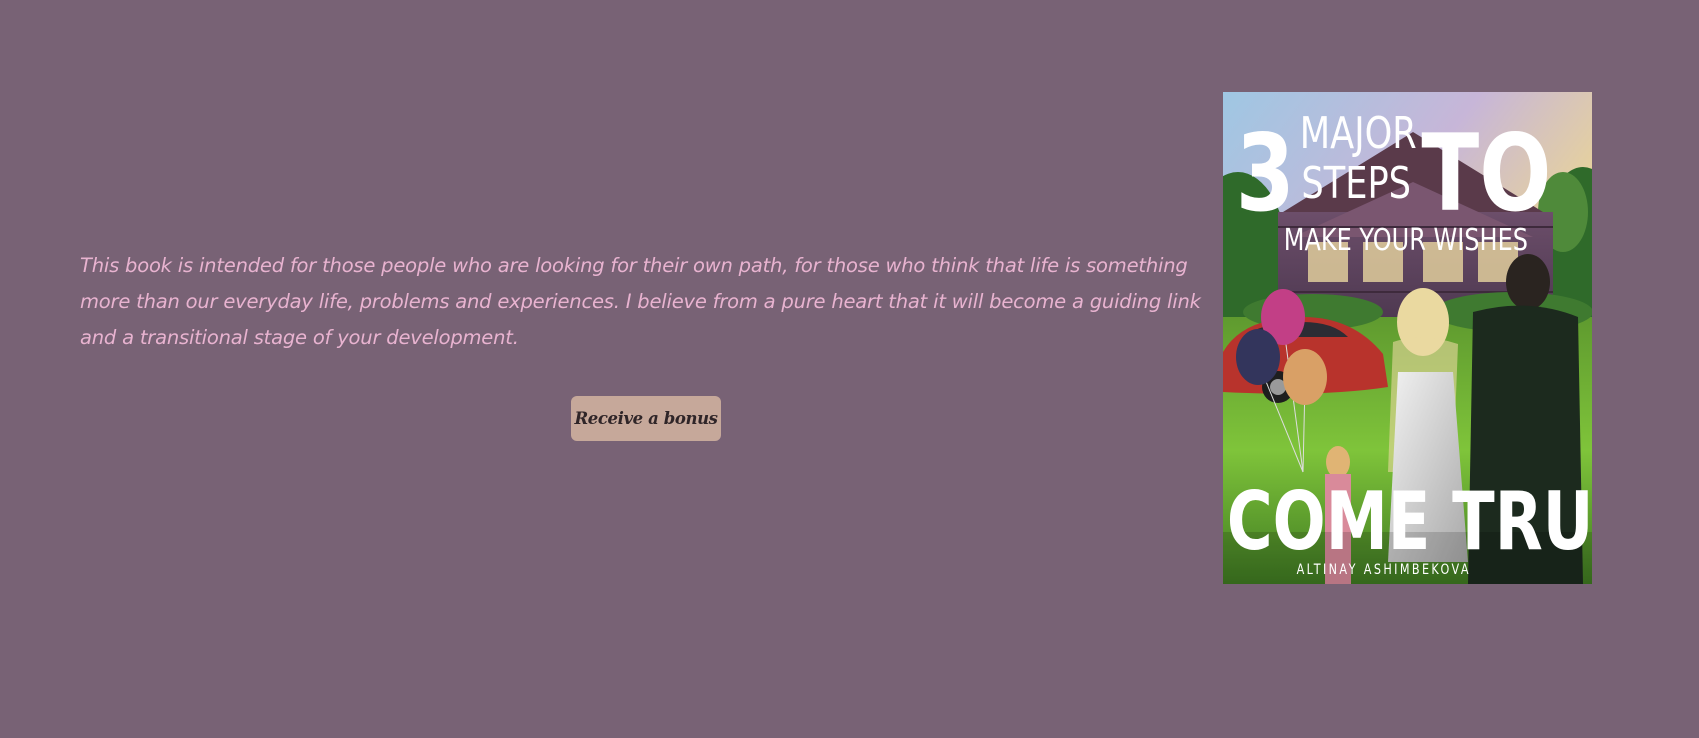  Describe the element at coordinates (1265, 174) in the screenshot. I see `cover-number: 3` at that location.